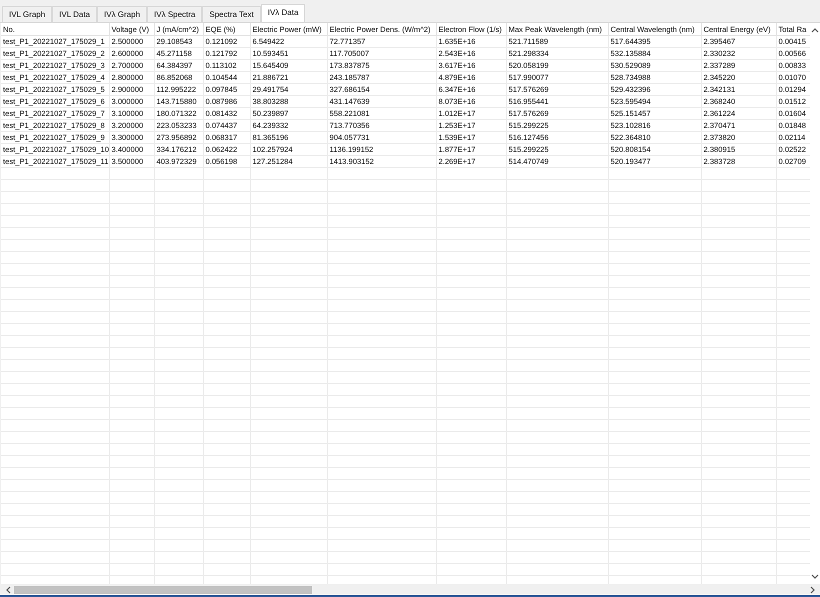 The height and width of the screenshot is (597, 820). What do you see at coordinates (27, 14) in the screenshot?
I see `tab: IVL Graph` at bounding box center [27, 14].